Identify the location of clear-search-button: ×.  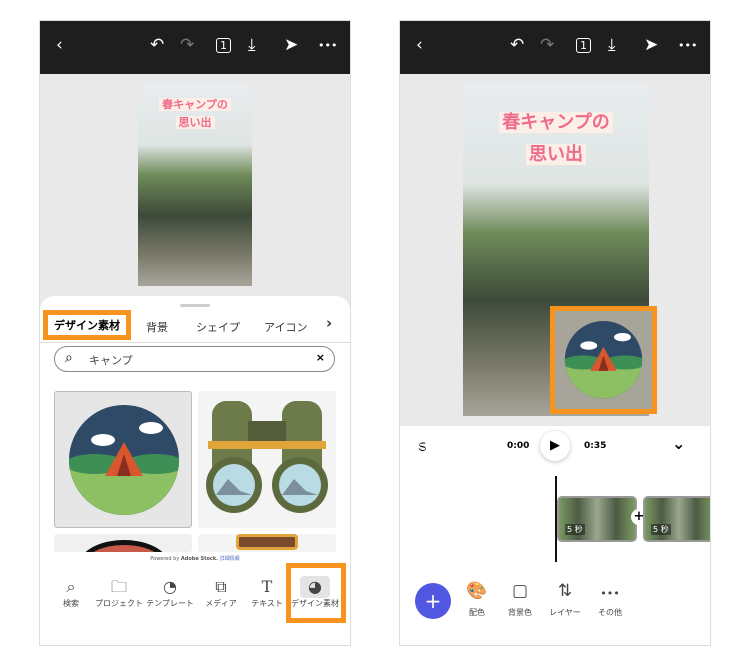
(320, 357).